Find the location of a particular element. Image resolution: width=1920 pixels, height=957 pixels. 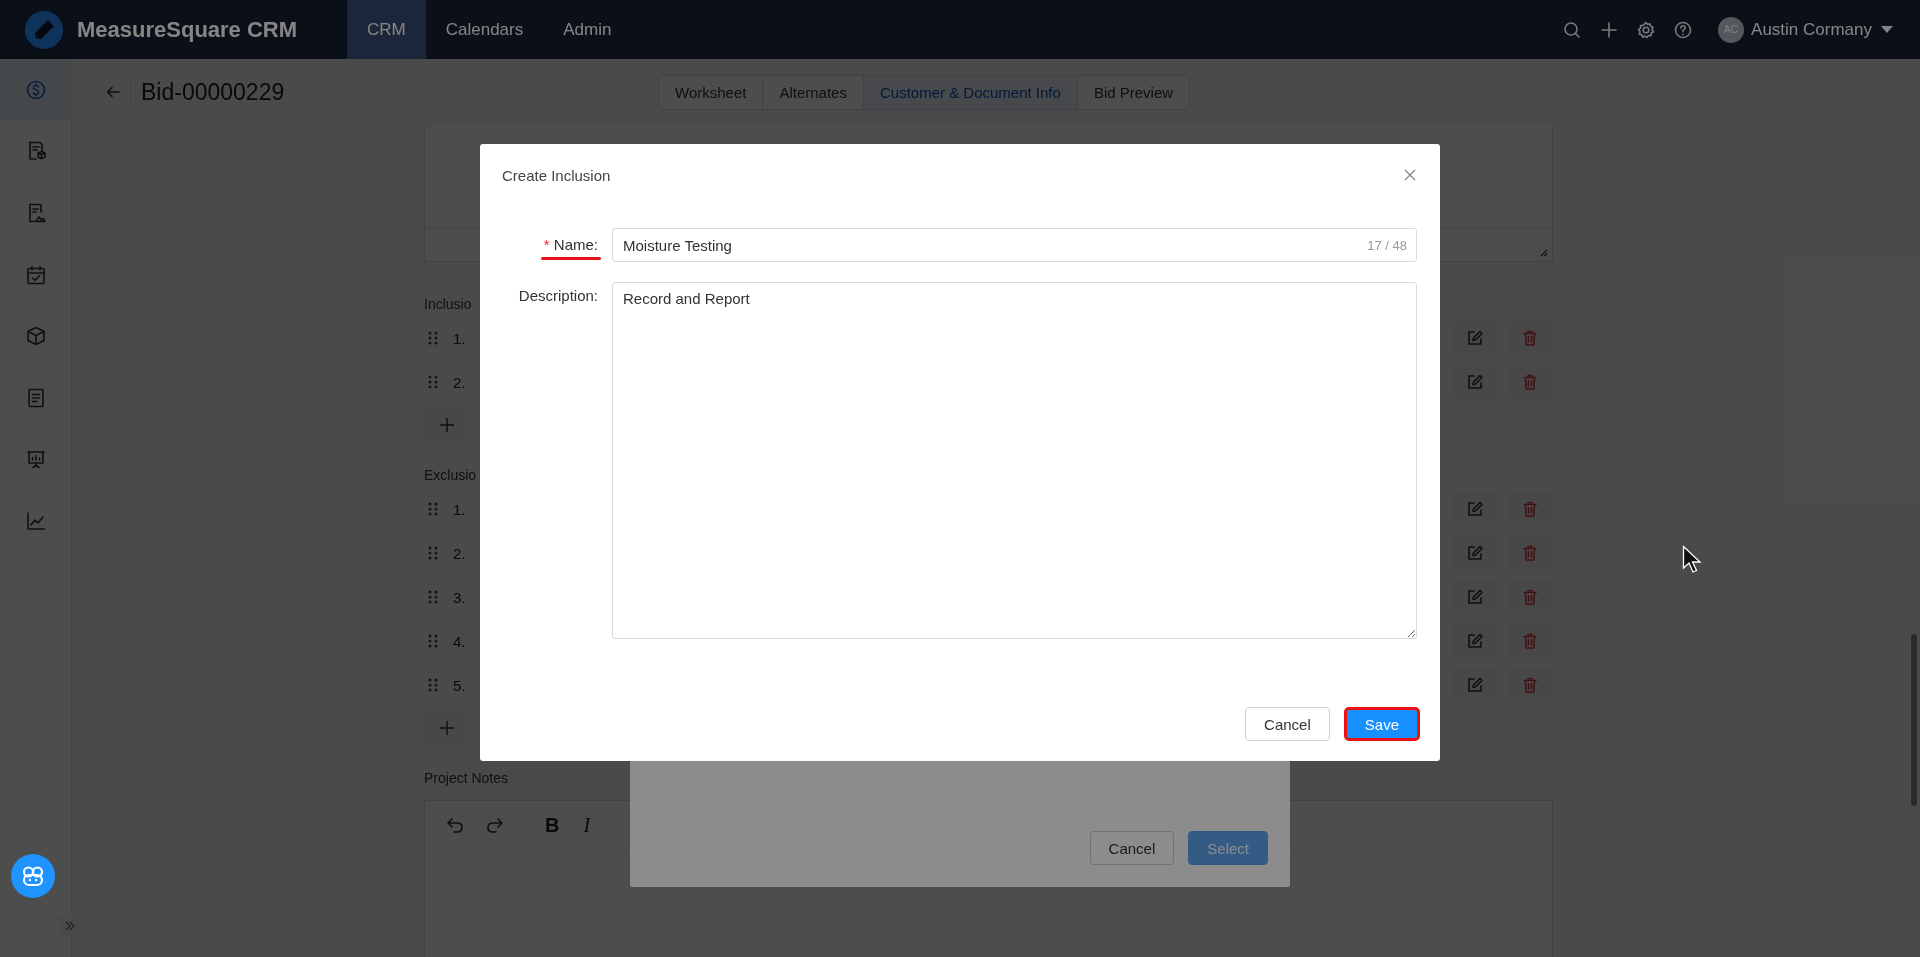

logo-icon is located at coordinates (44, 29).